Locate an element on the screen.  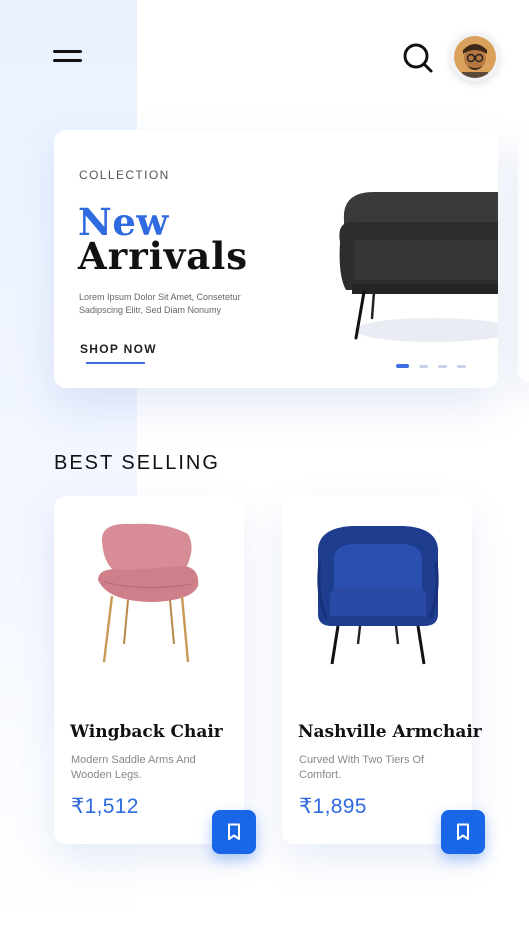
avatar-image is located at coordinates (475, 57).